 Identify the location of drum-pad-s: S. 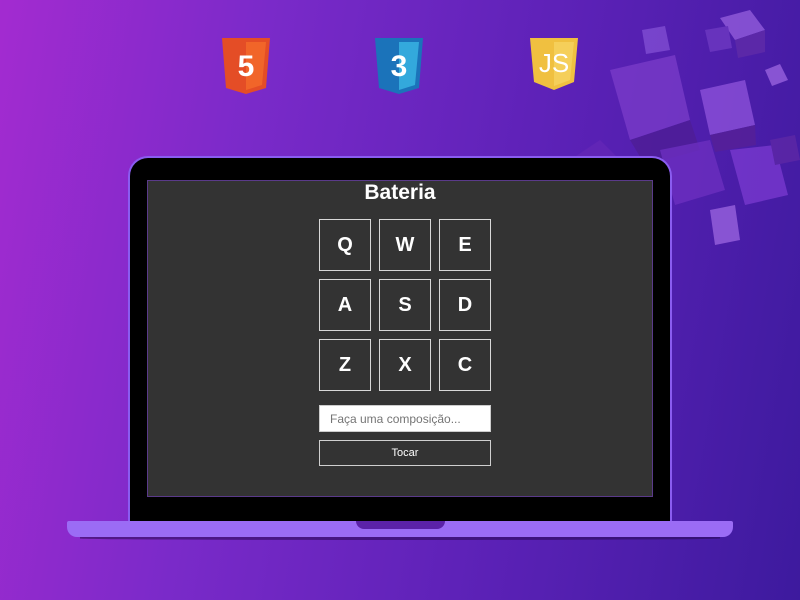
(405, 305).